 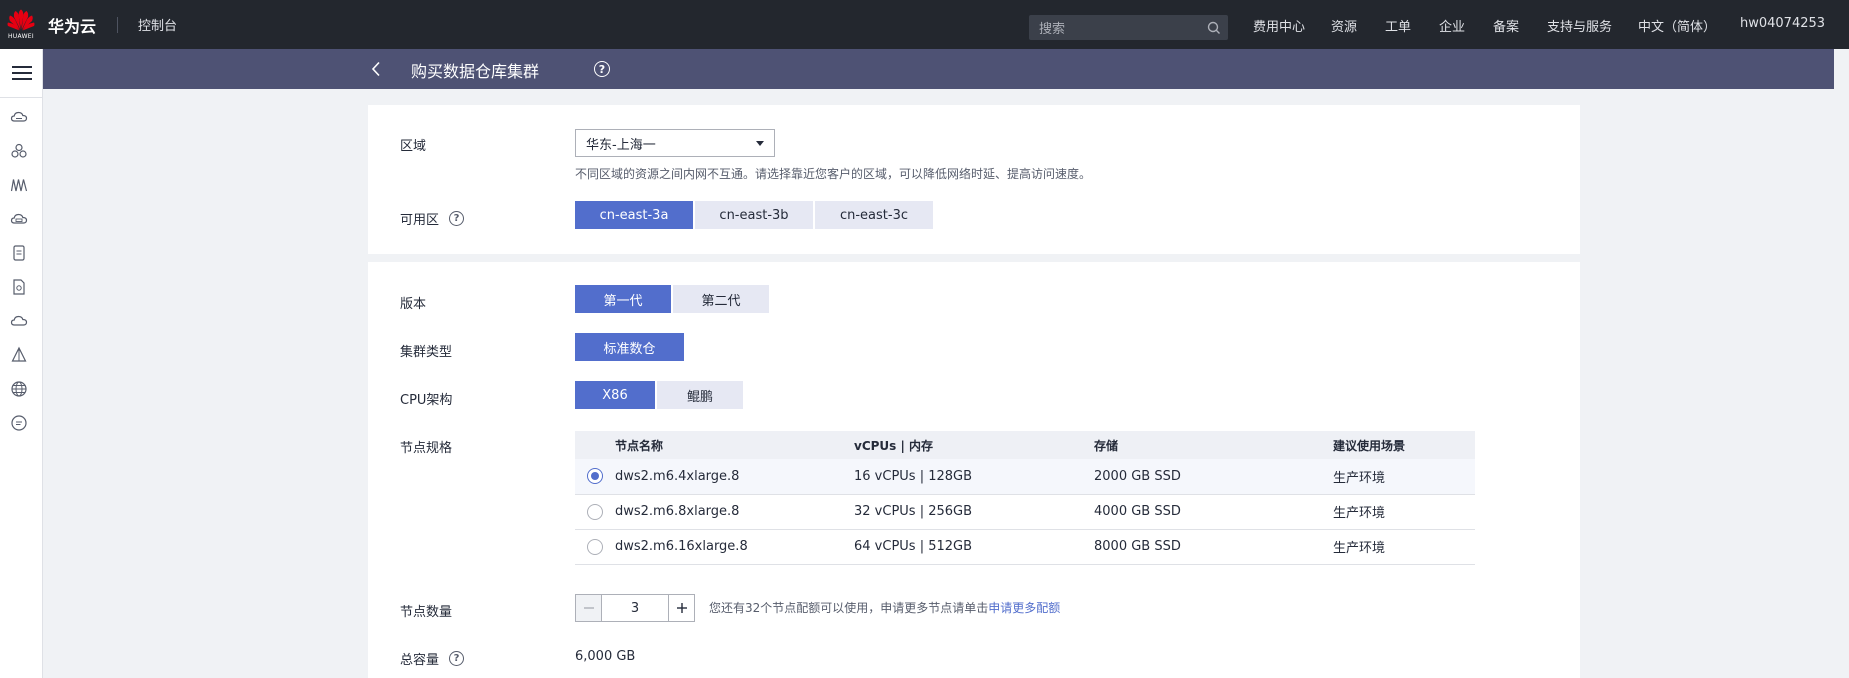 I want to click on sidebar-item-document, so click(x=19, y=287).